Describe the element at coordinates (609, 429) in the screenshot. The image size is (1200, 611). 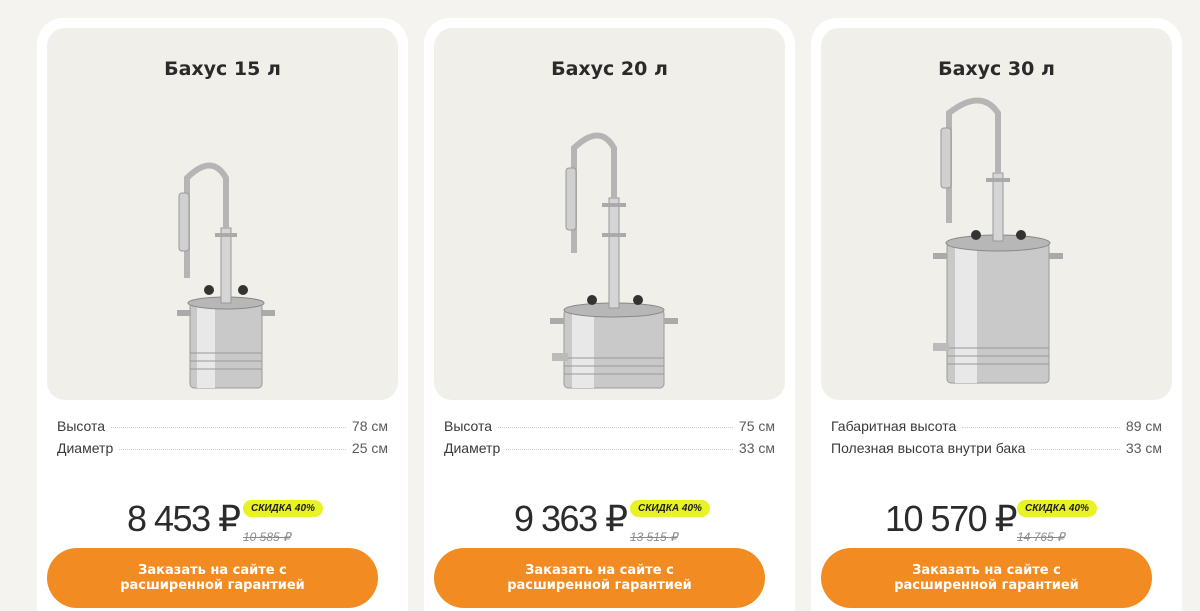
I see `spec-row: Высота 75 см` at that location.